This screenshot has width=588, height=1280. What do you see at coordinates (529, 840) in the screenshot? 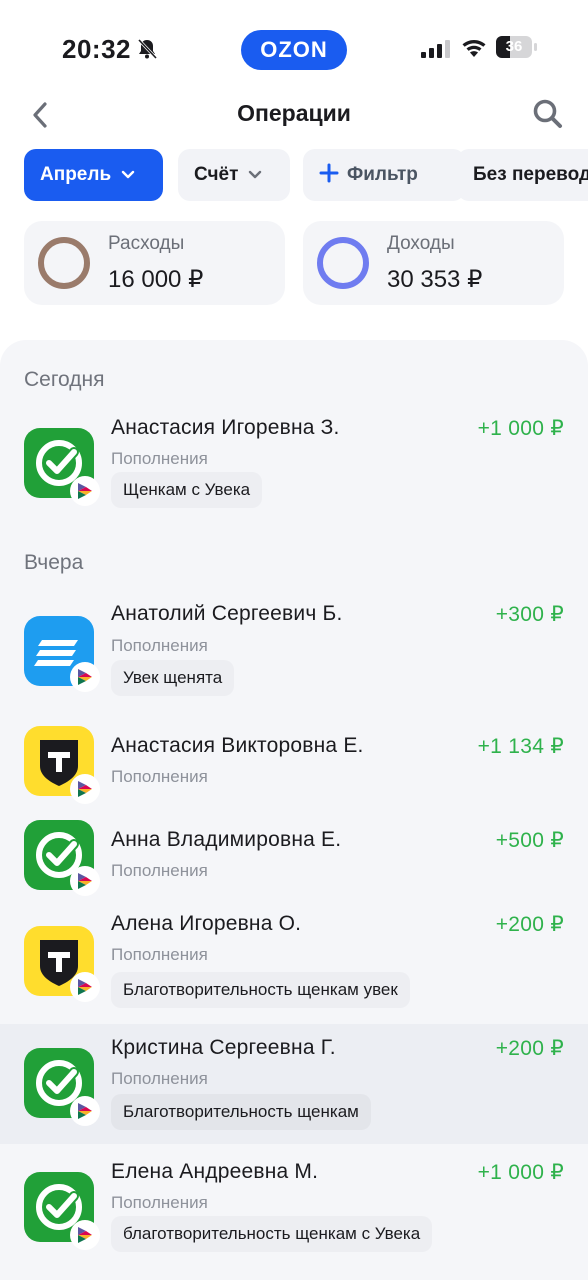
I see `operation-amount: +500 ₽` at bounding box center [529, 840].